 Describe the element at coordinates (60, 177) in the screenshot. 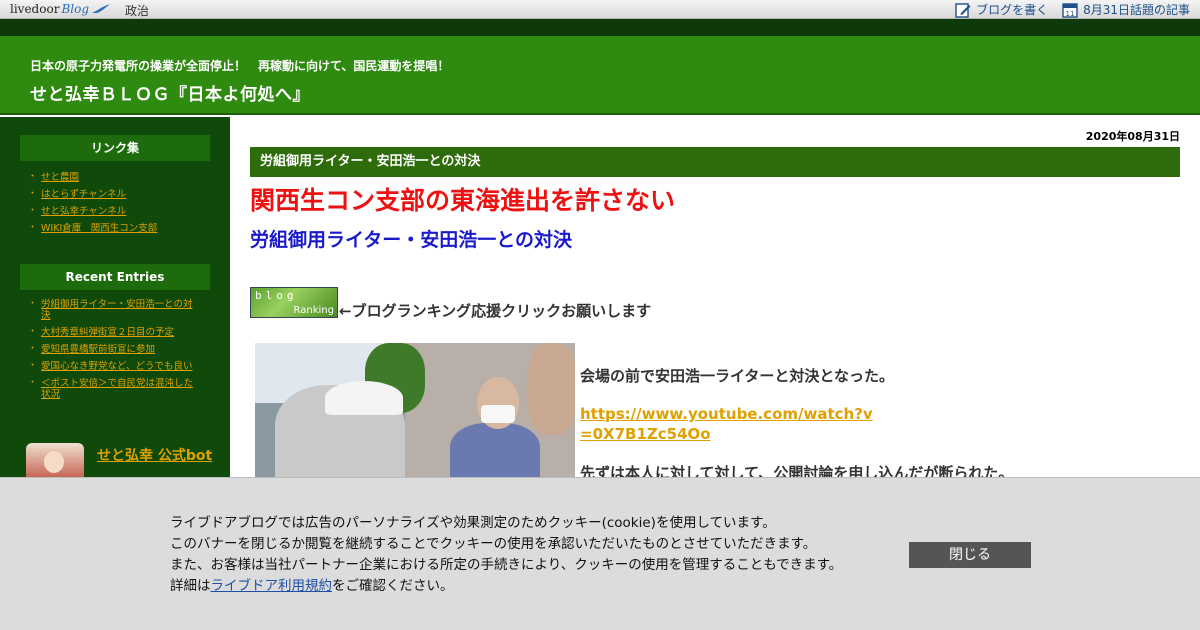

I see `sidebar-link: せと農園` at that location.